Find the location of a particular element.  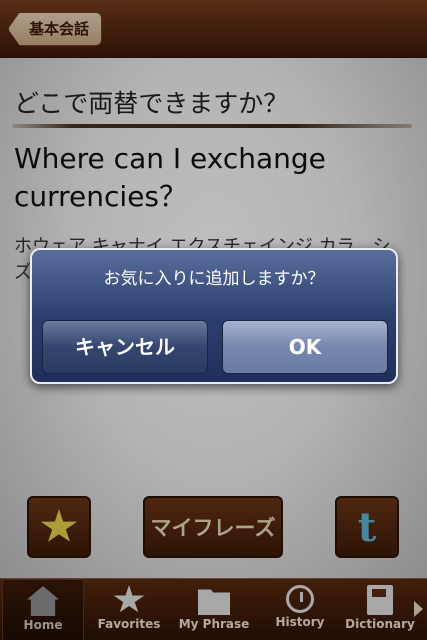

ok-button: OK is located at coordinates (305, 347).